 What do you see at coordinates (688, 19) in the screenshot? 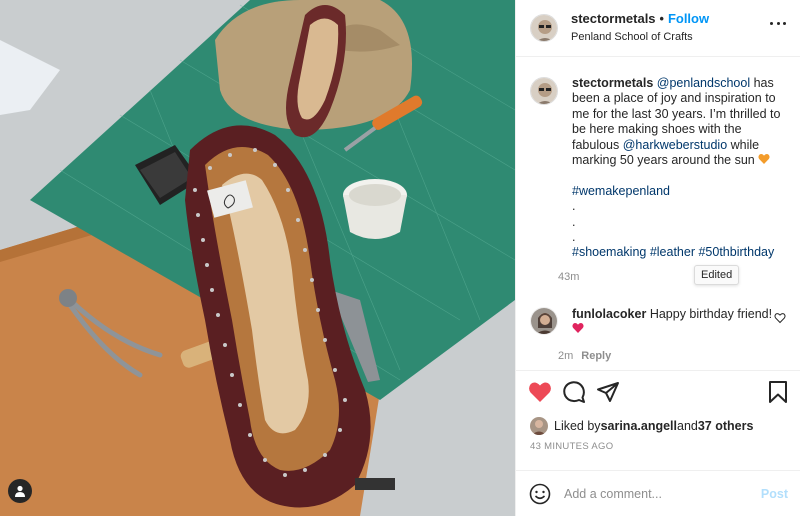
I see `follow-button: Follow` at bounding box center [688, 19].